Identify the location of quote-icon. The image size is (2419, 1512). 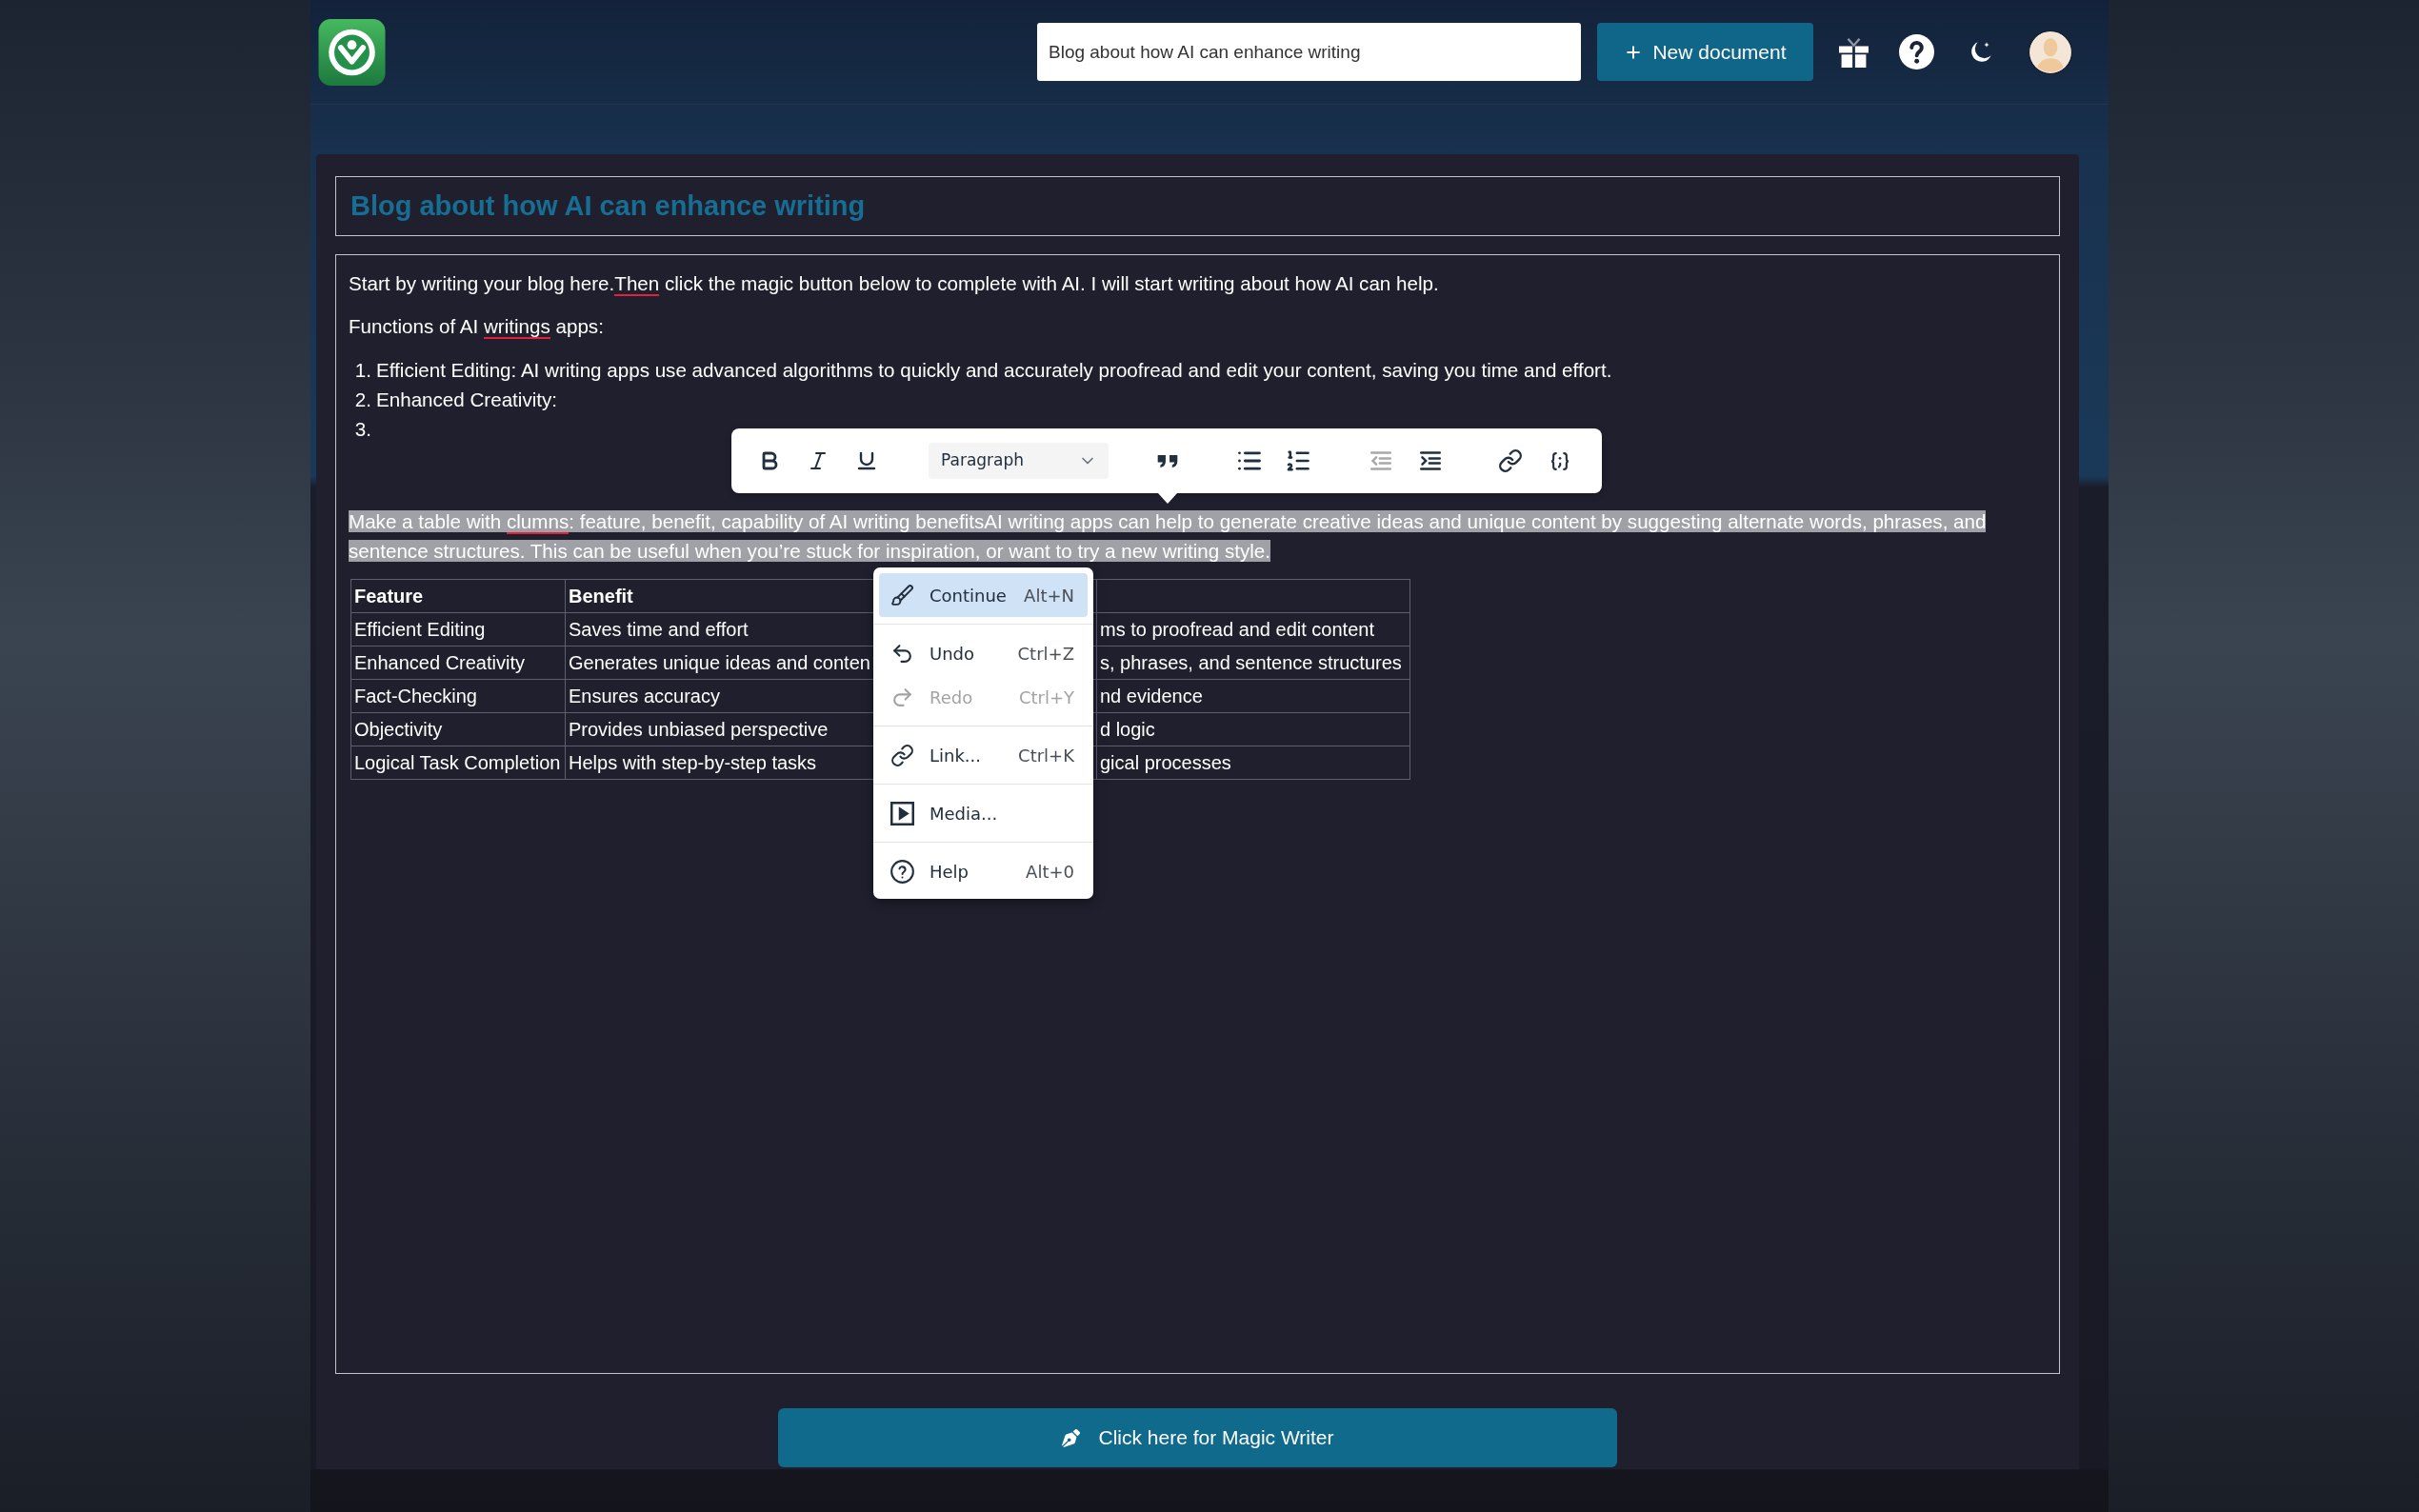
(1167, 460).